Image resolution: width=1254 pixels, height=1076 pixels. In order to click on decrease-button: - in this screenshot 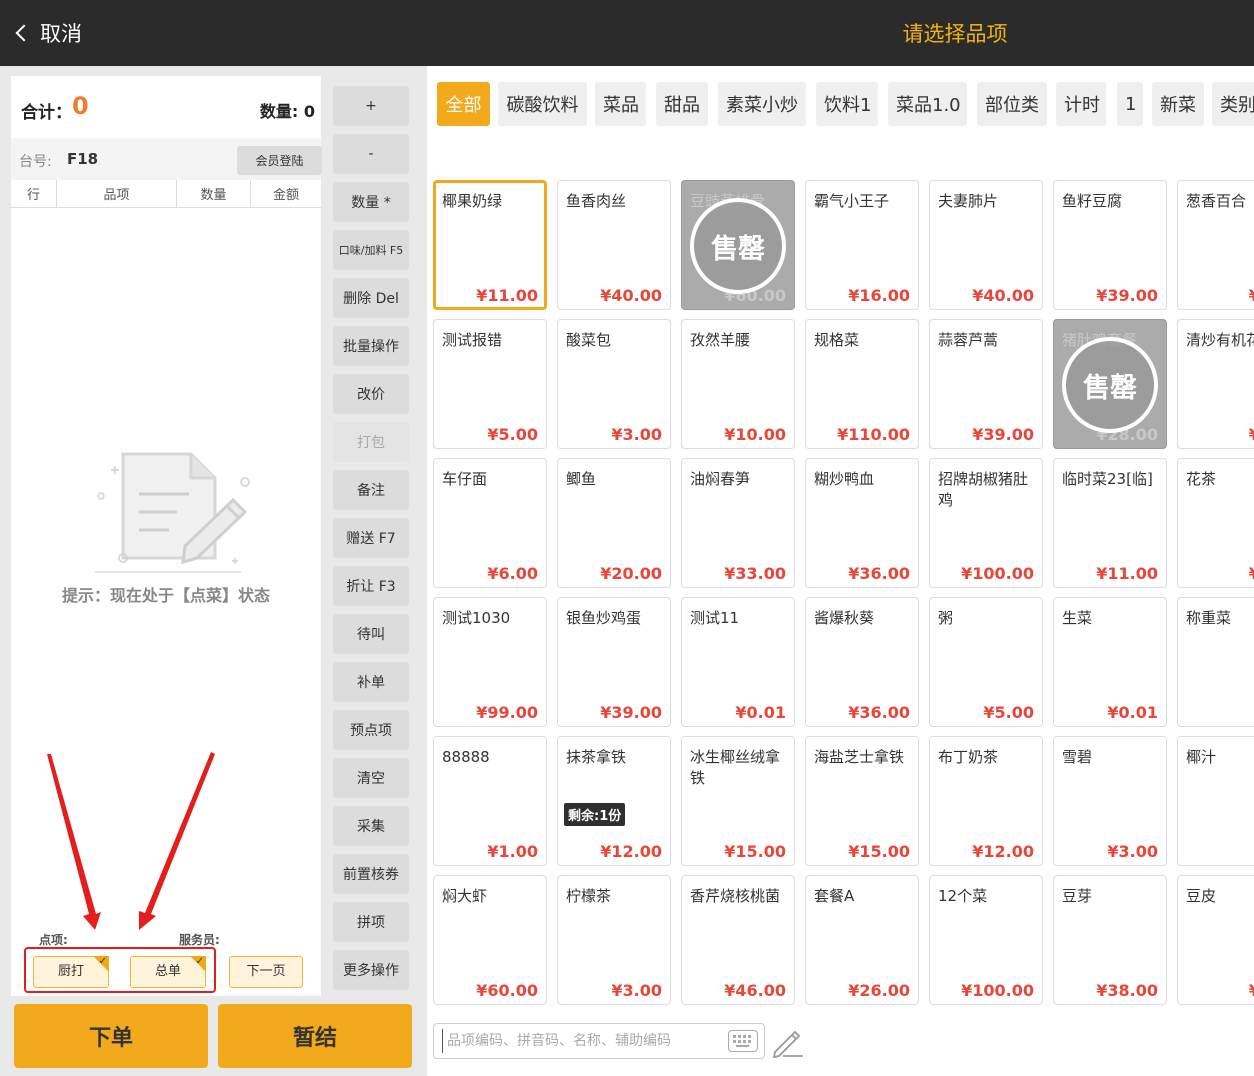, I will do `click(371, 154)`.